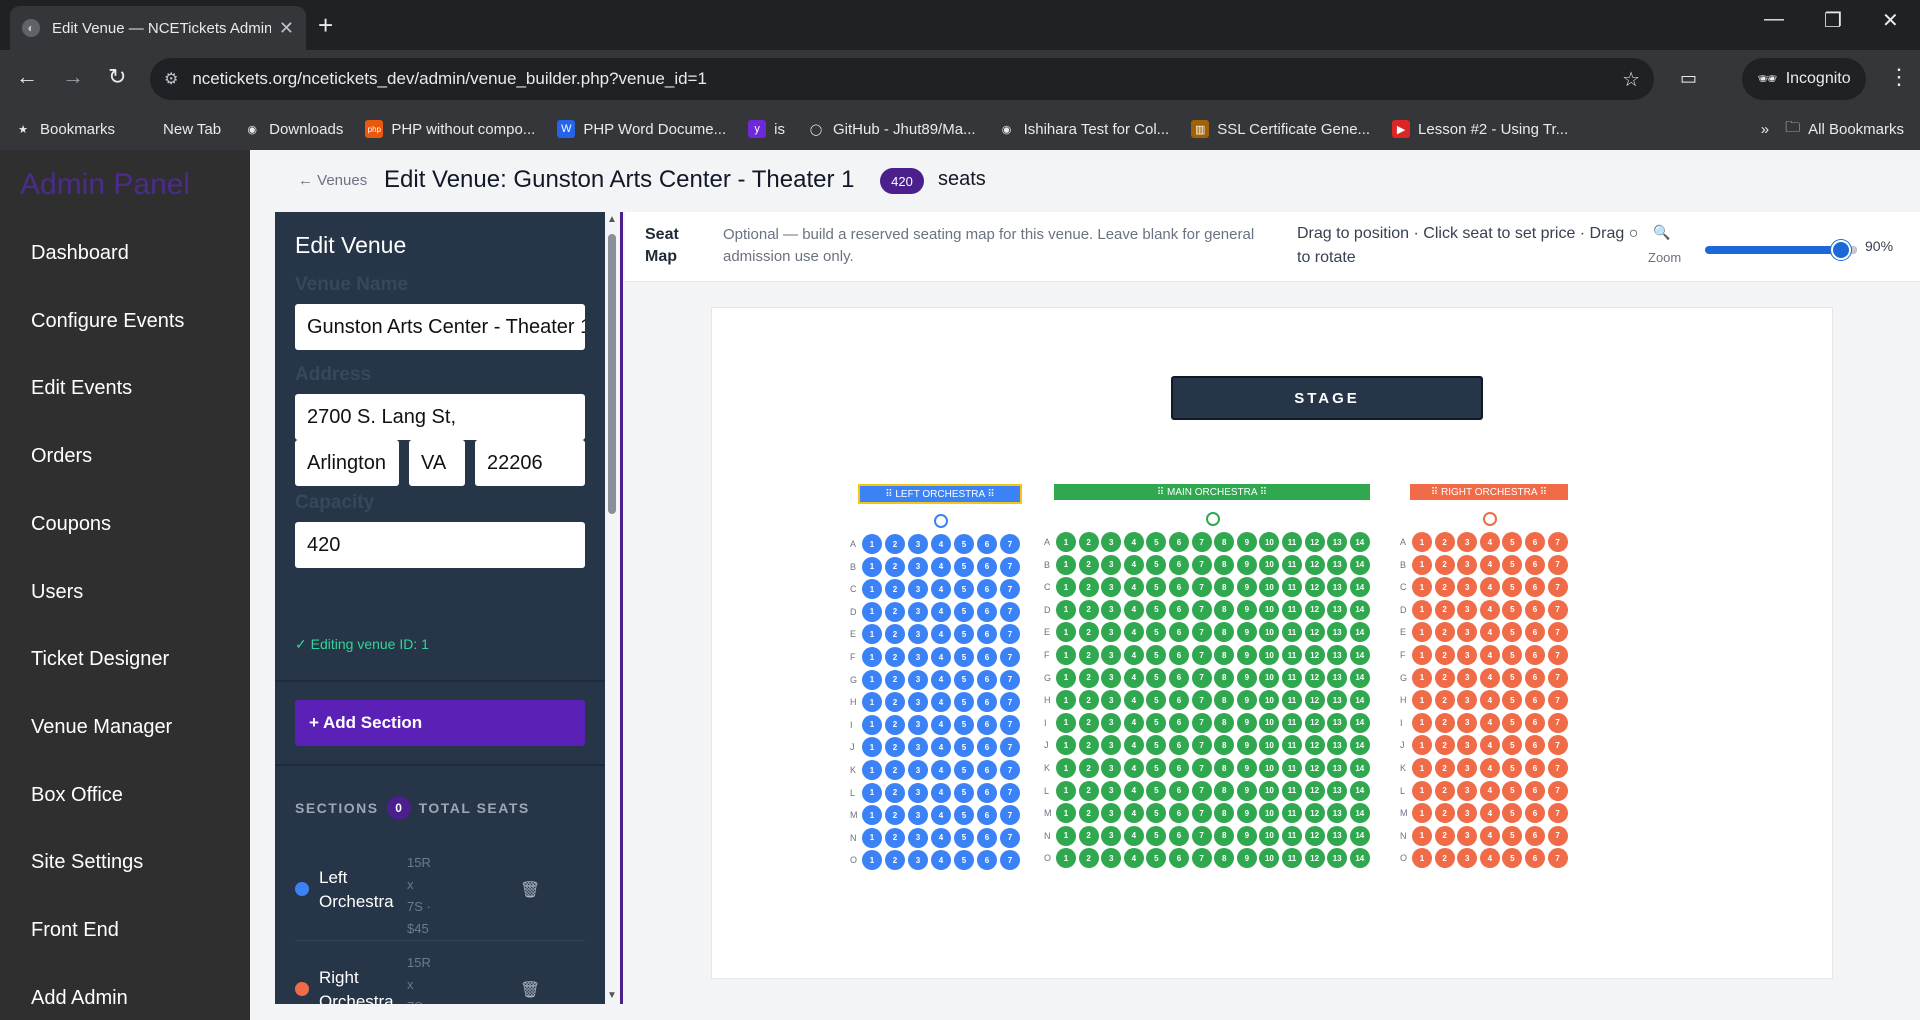 The width and height of the screenshot is (1920, 1020). Describe the element at coordinates (530, 990) in the screenshot. I see `trash-icon: 🗑` at that location.